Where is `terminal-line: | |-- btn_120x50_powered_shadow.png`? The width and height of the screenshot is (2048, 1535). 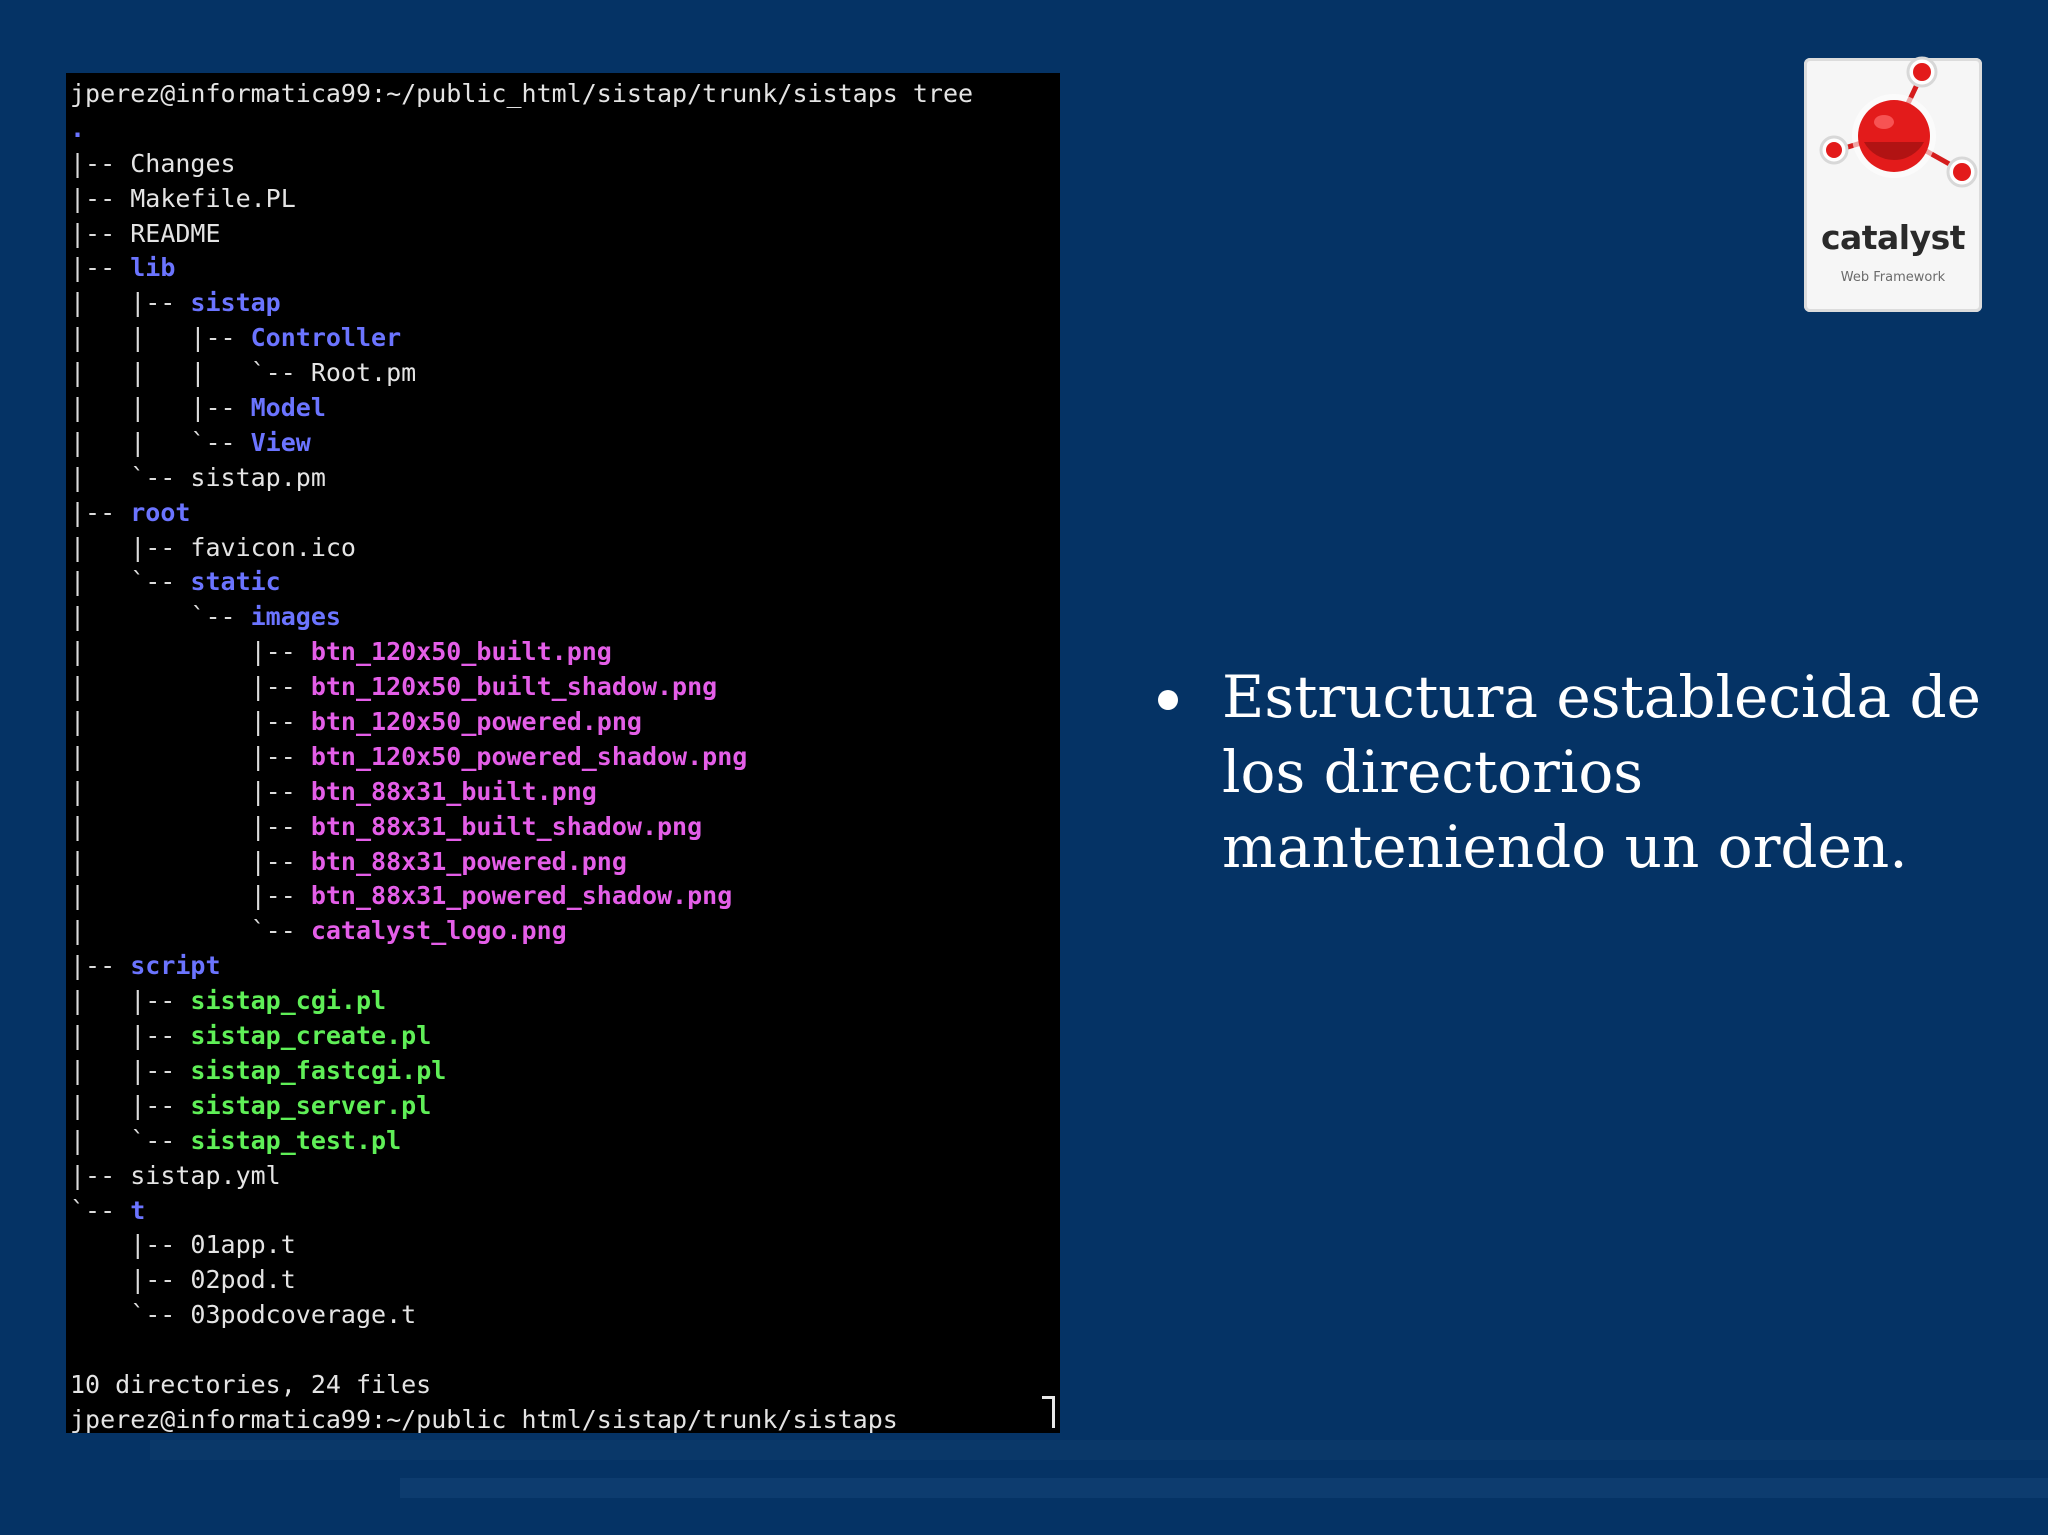
terminal-line: | |-- btn_120x50_powered_shadow.png is located at coordinates (521, 757).